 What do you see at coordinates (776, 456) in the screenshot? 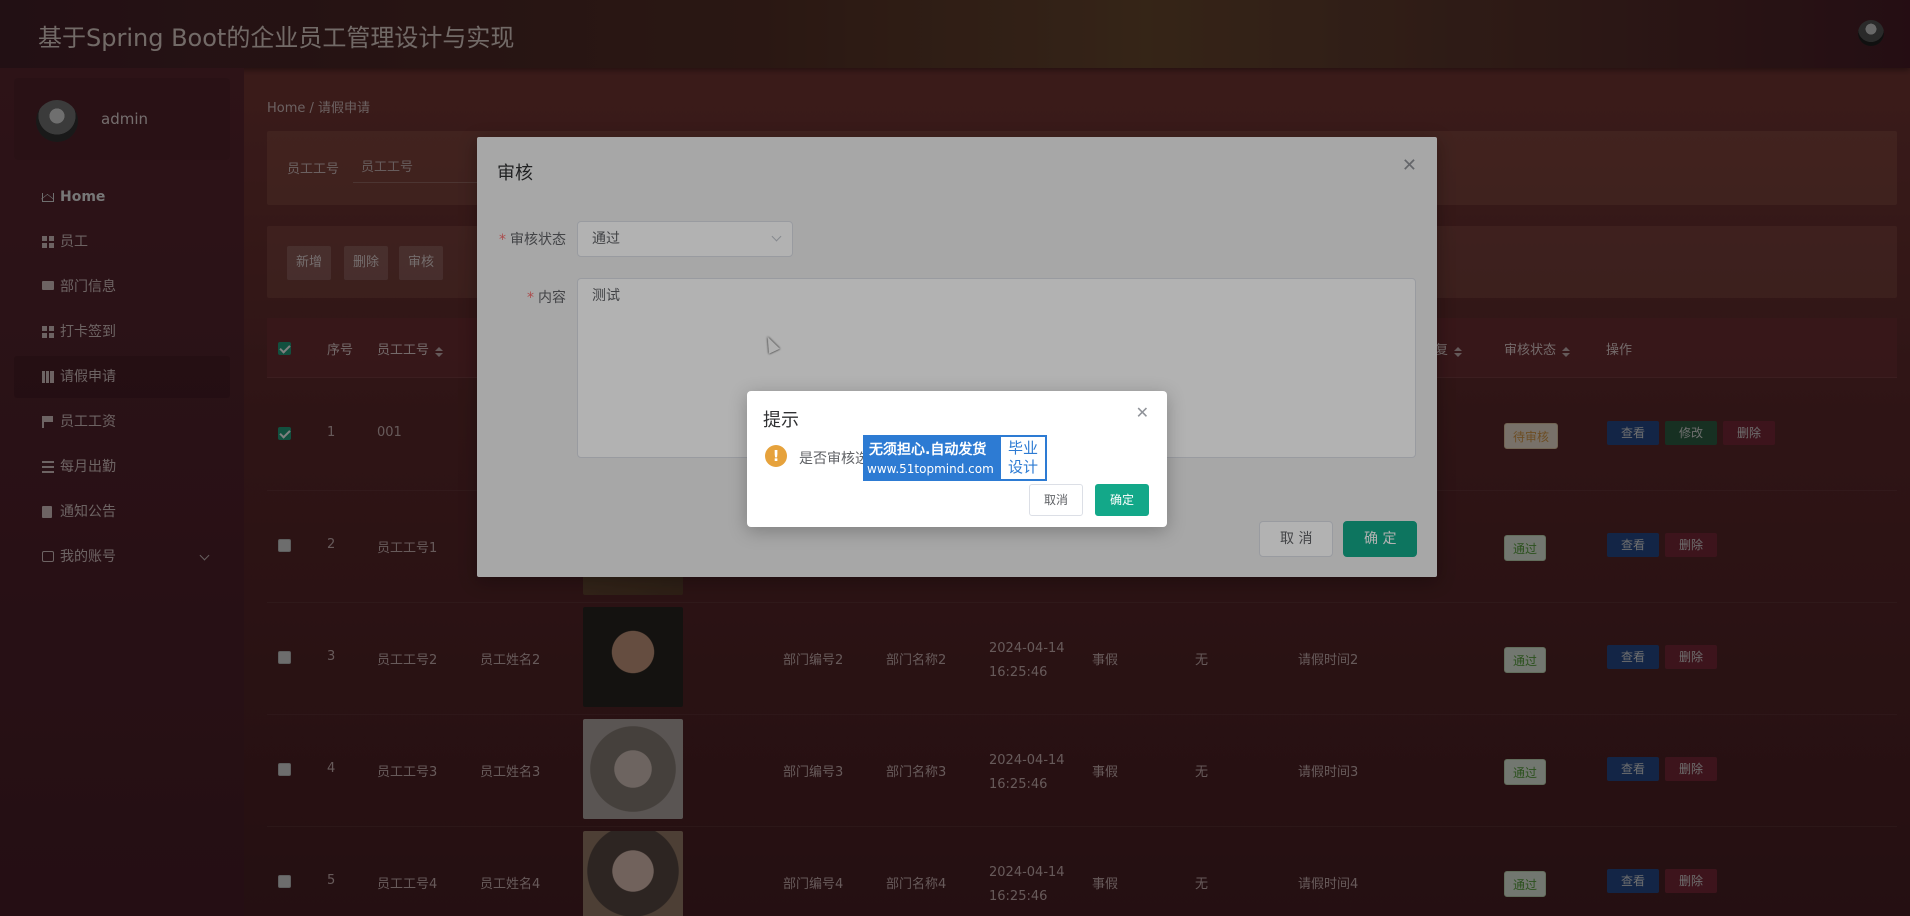
I see `warning-icon: !` at bounding box center [776, 456].